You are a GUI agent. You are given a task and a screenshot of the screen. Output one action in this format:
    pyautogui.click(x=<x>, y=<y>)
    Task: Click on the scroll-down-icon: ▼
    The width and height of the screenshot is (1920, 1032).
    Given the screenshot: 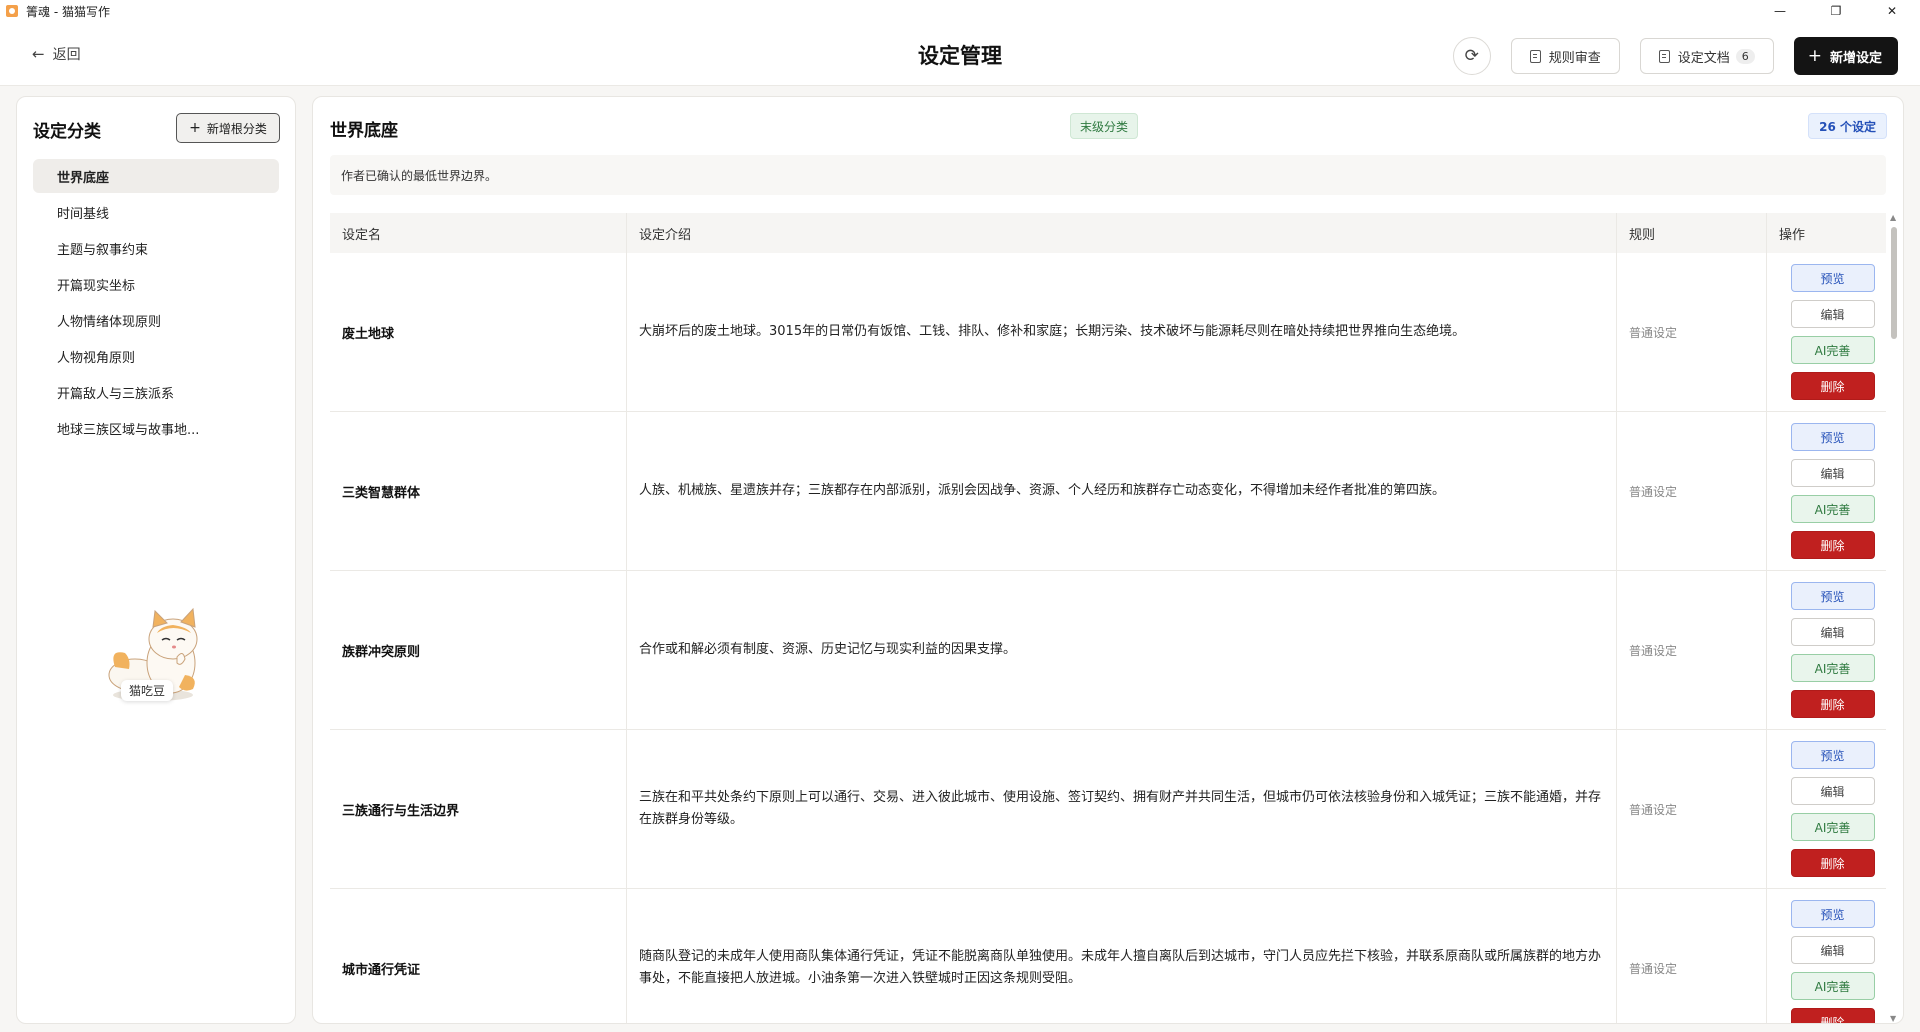 What is the action you would take?
    pyautogui.click(x=1893, y=1018)
    